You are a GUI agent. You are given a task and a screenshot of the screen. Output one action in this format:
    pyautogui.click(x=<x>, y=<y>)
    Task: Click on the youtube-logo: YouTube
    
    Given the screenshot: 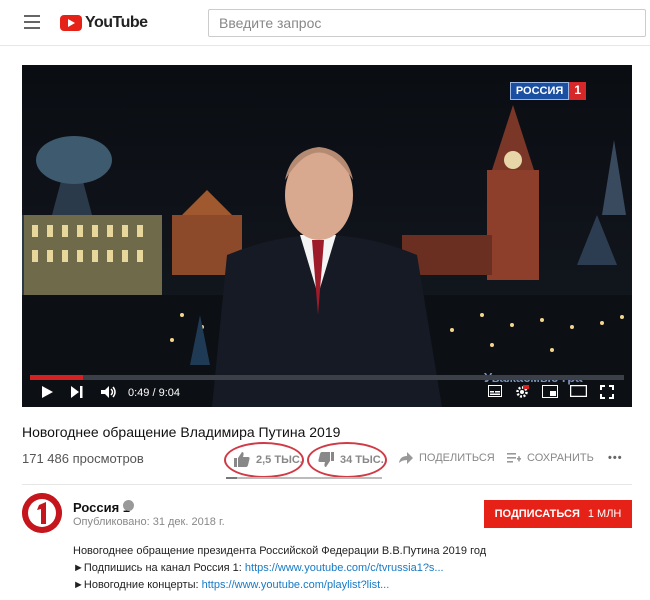 What is the action you would take?
    pyautogui.click(x=104, y=23)
    